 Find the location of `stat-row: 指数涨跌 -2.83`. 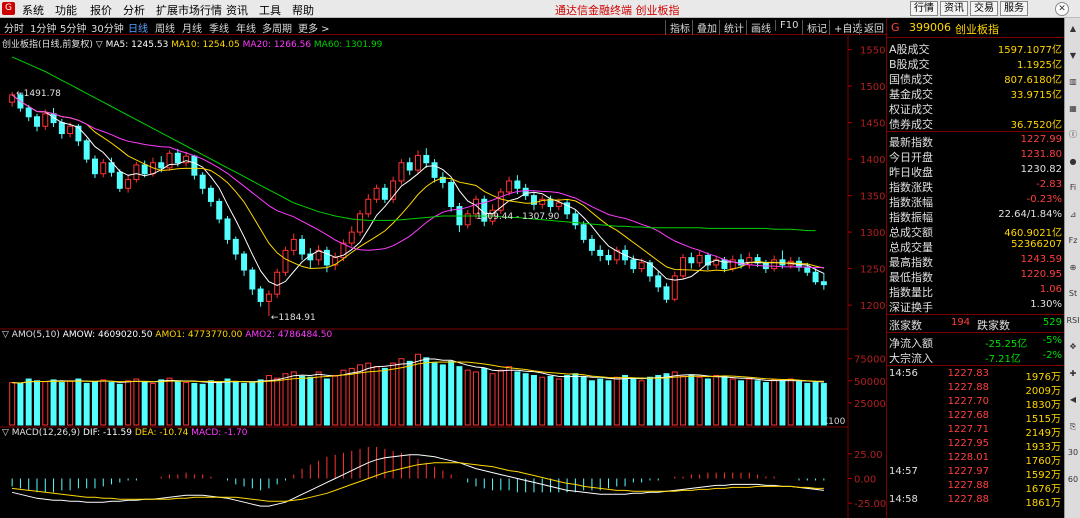

stat-row: 指数涨跌 -2.83 is located at coordinates (976, 186).